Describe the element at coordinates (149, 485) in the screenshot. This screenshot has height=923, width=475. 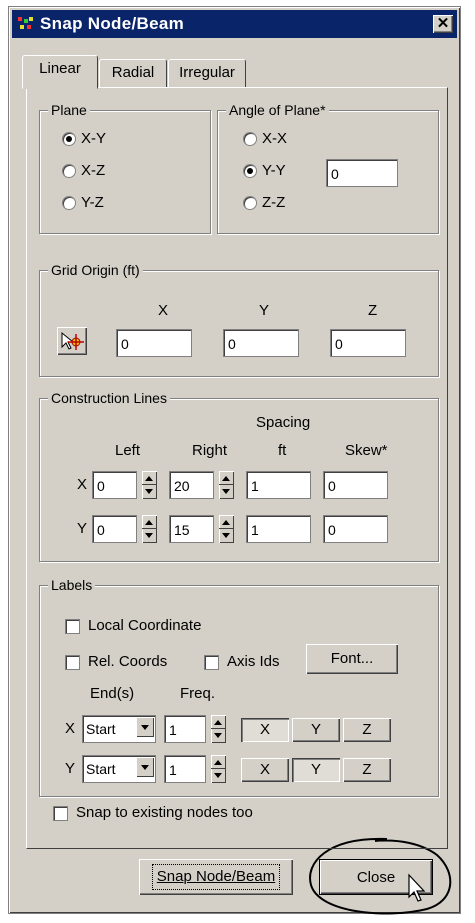
I see `x-left-spinner` at that location.